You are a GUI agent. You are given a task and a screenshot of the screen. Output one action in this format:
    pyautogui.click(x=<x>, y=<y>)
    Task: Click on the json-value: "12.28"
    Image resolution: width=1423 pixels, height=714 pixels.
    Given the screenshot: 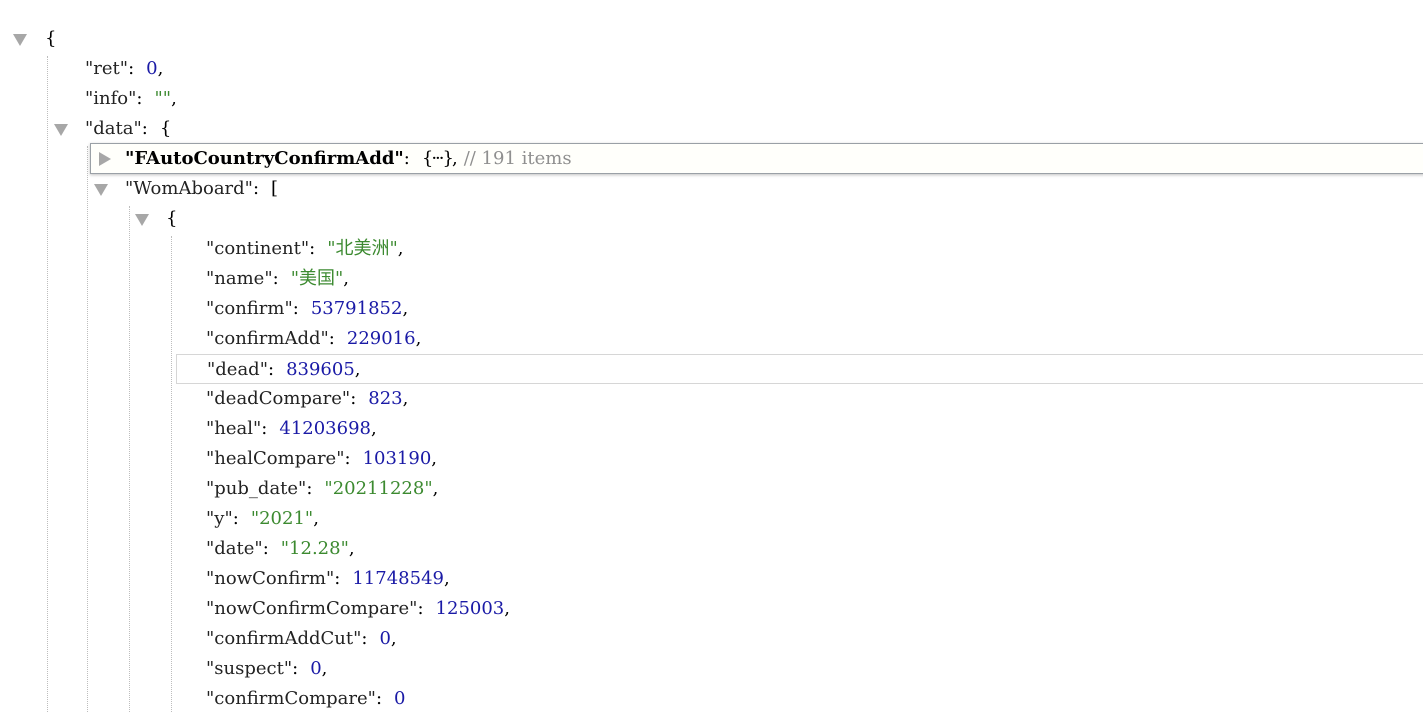 What is the action you would take?
    pyautogui.click(x=314, y=548)
    